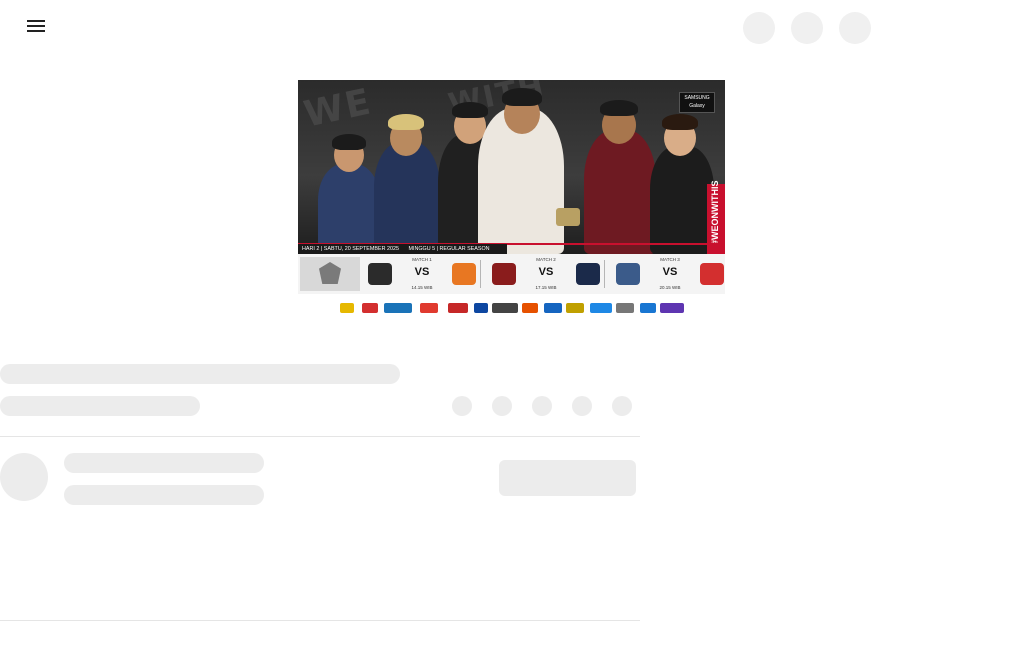  What do you see at coordinates (568, 217) in the screenshot?
I see `team-badge-icon` at bounding box center [568, 217].